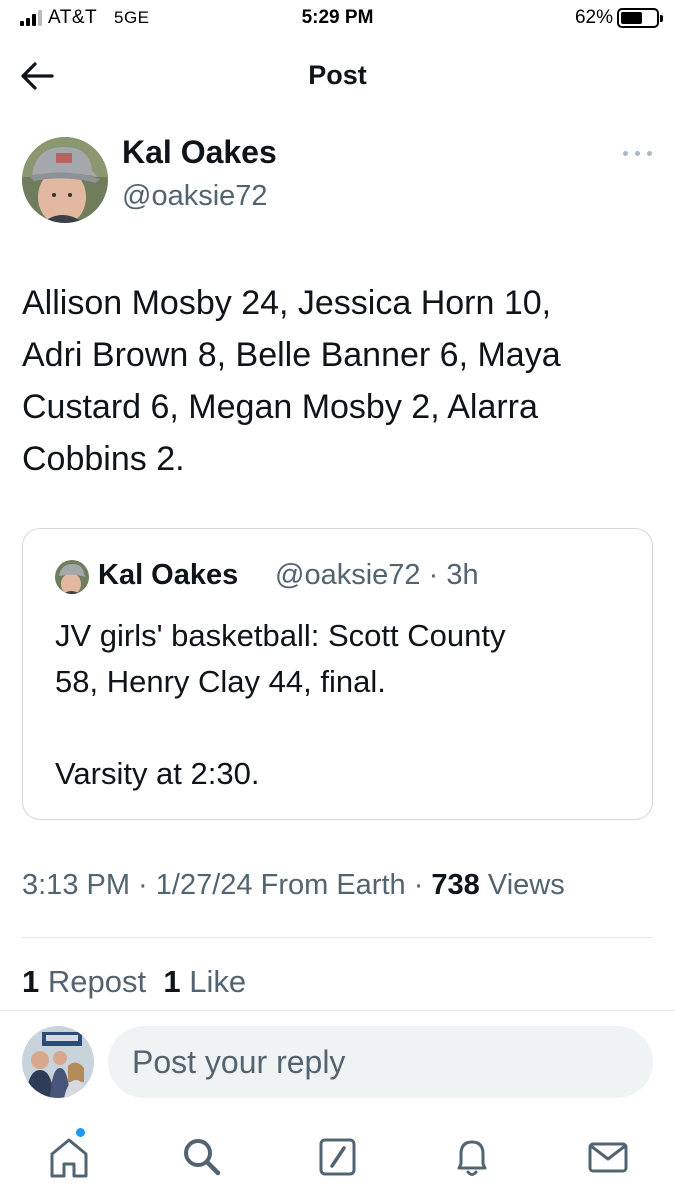 The width and height of the screenshot is (675, 1200). Describe the element at coordinates (58, 1062) in the screenshot. I see `user-avatar` at that location.